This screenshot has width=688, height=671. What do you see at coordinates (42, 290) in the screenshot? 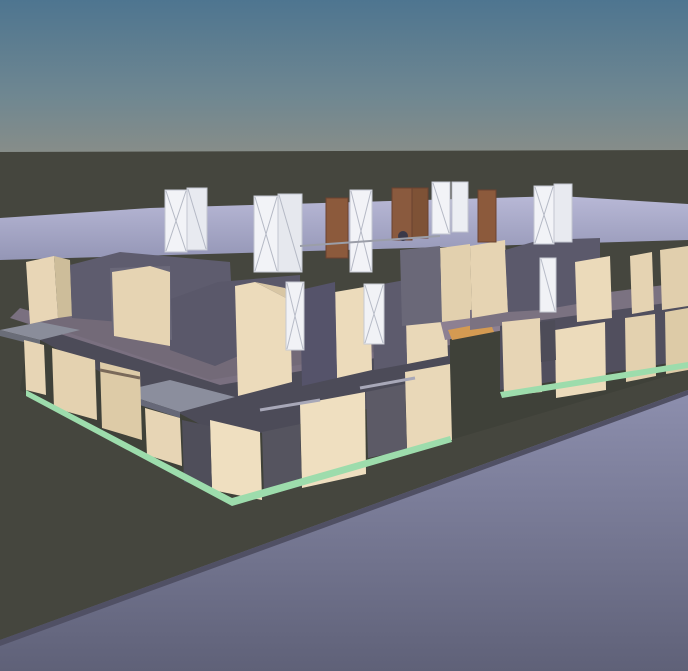
I see `upper-wall-left-end` at bounding box center [42, 290].